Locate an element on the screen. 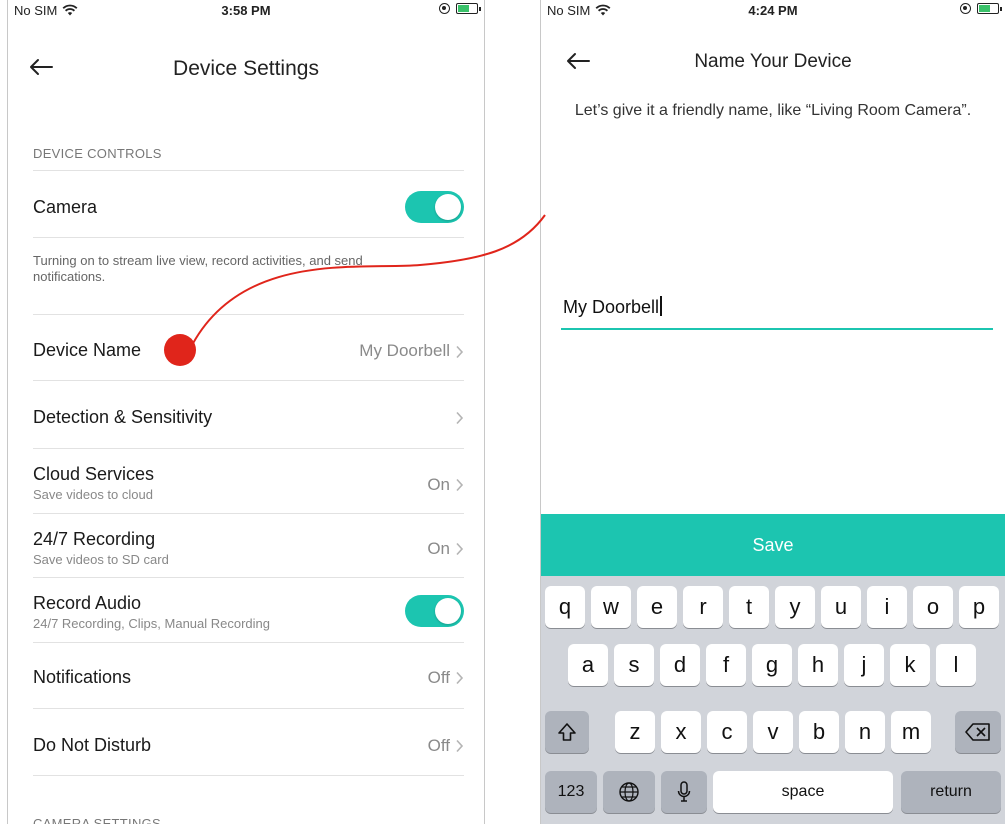 This screenshot has width=1005, height=824. key-x: x is located at coordinates (681, 732).